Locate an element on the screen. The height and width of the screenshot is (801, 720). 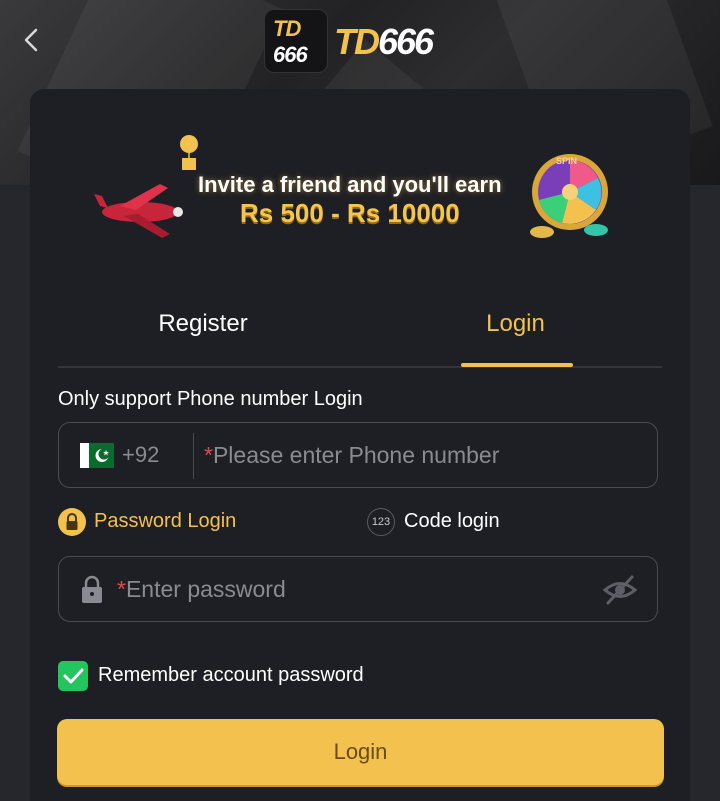
country-code: +92 is located at coordinates (140, 455).